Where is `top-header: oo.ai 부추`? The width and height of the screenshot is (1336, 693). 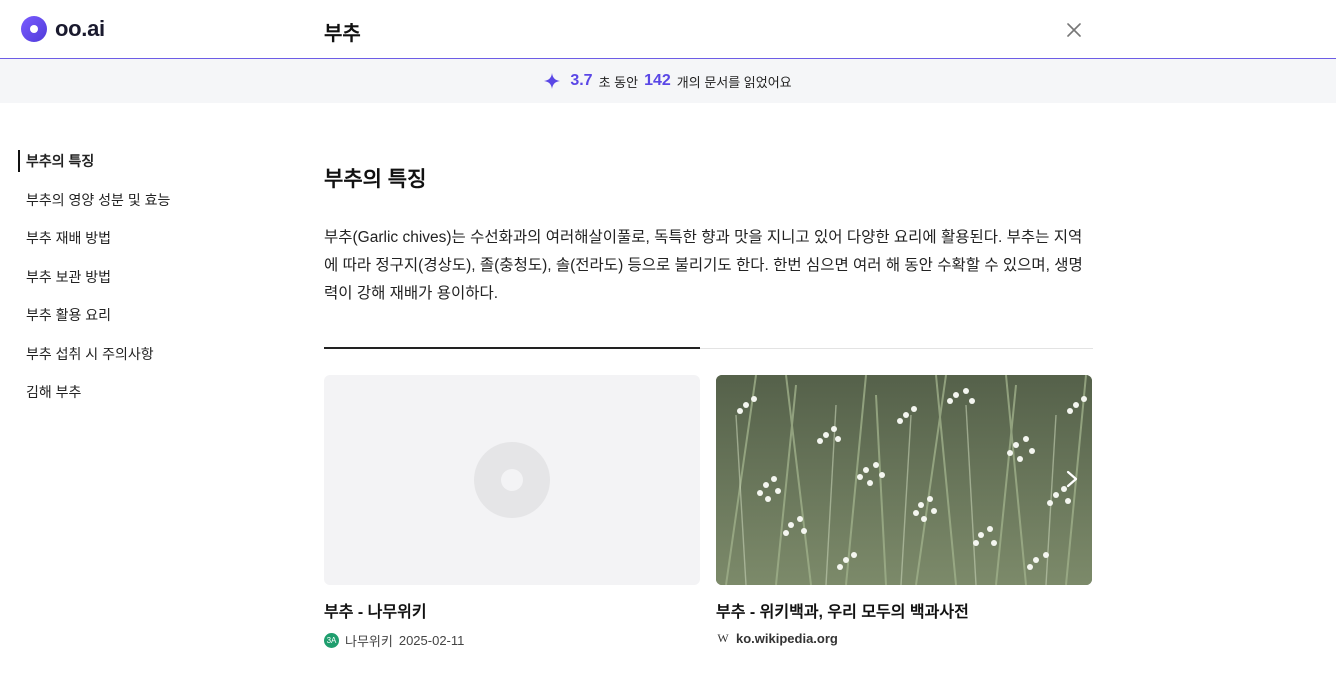
top-header: oo.ai 부추 is located at coordinates (668, 29).